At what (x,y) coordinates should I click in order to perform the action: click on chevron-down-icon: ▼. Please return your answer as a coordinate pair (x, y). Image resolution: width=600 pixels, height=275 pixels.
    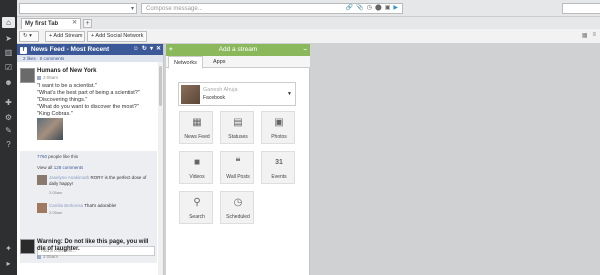
    Looking at the image, I should click on (289, 94).